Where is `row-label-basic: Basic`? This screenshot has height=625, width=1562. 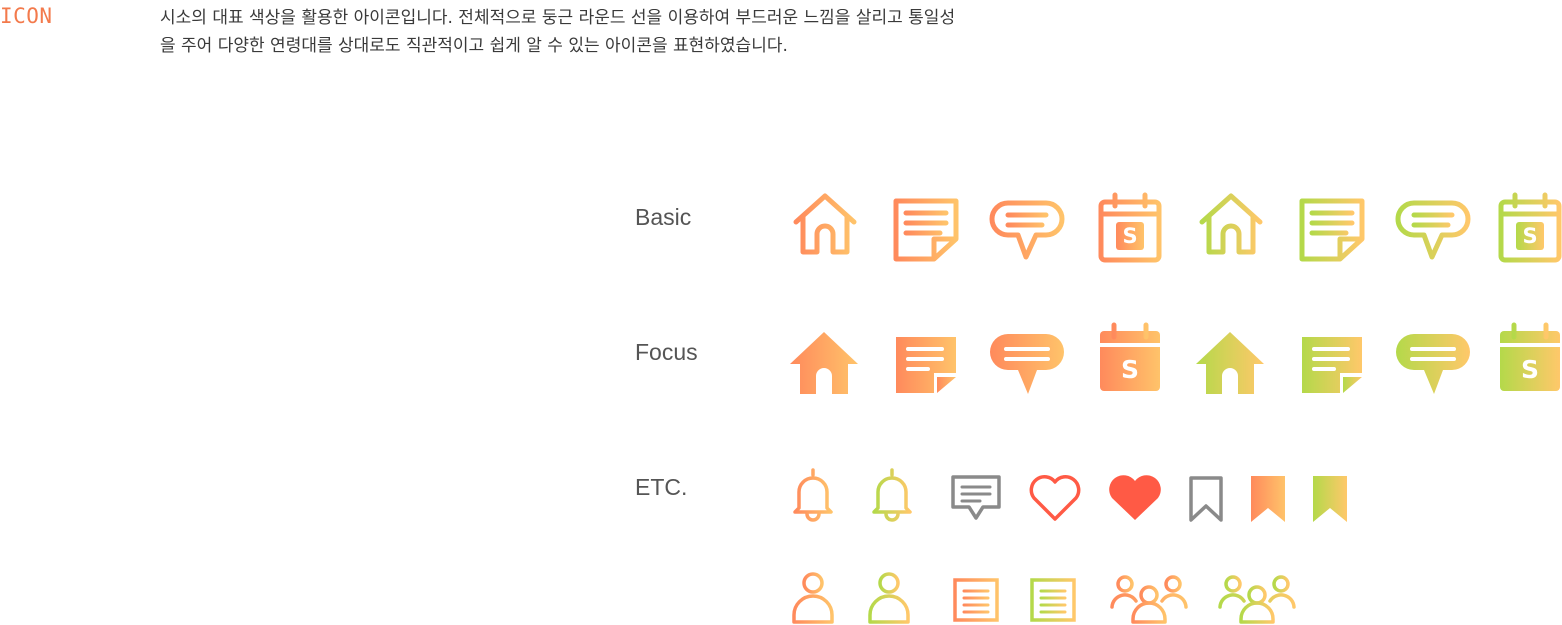
row-label-basic: Basic is located at coordinates (663, 217).